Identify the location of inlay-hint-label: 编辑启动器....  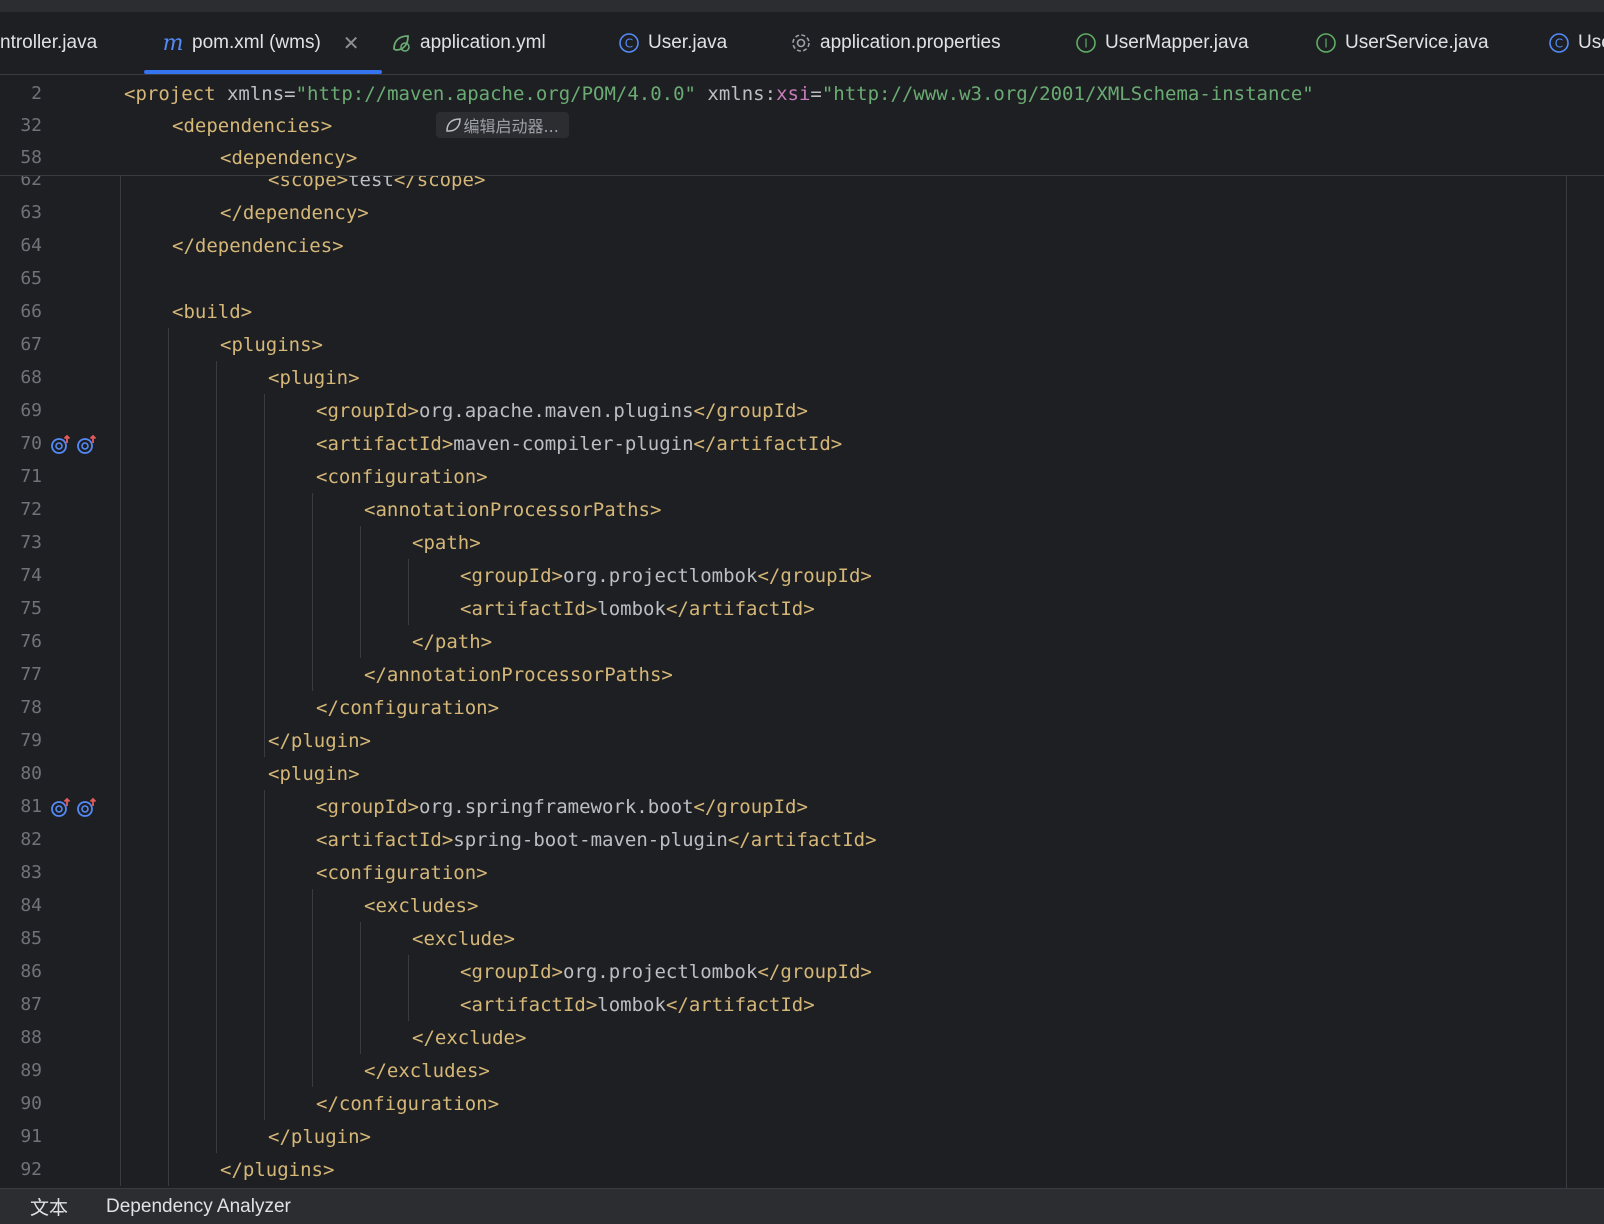
(511, 126).